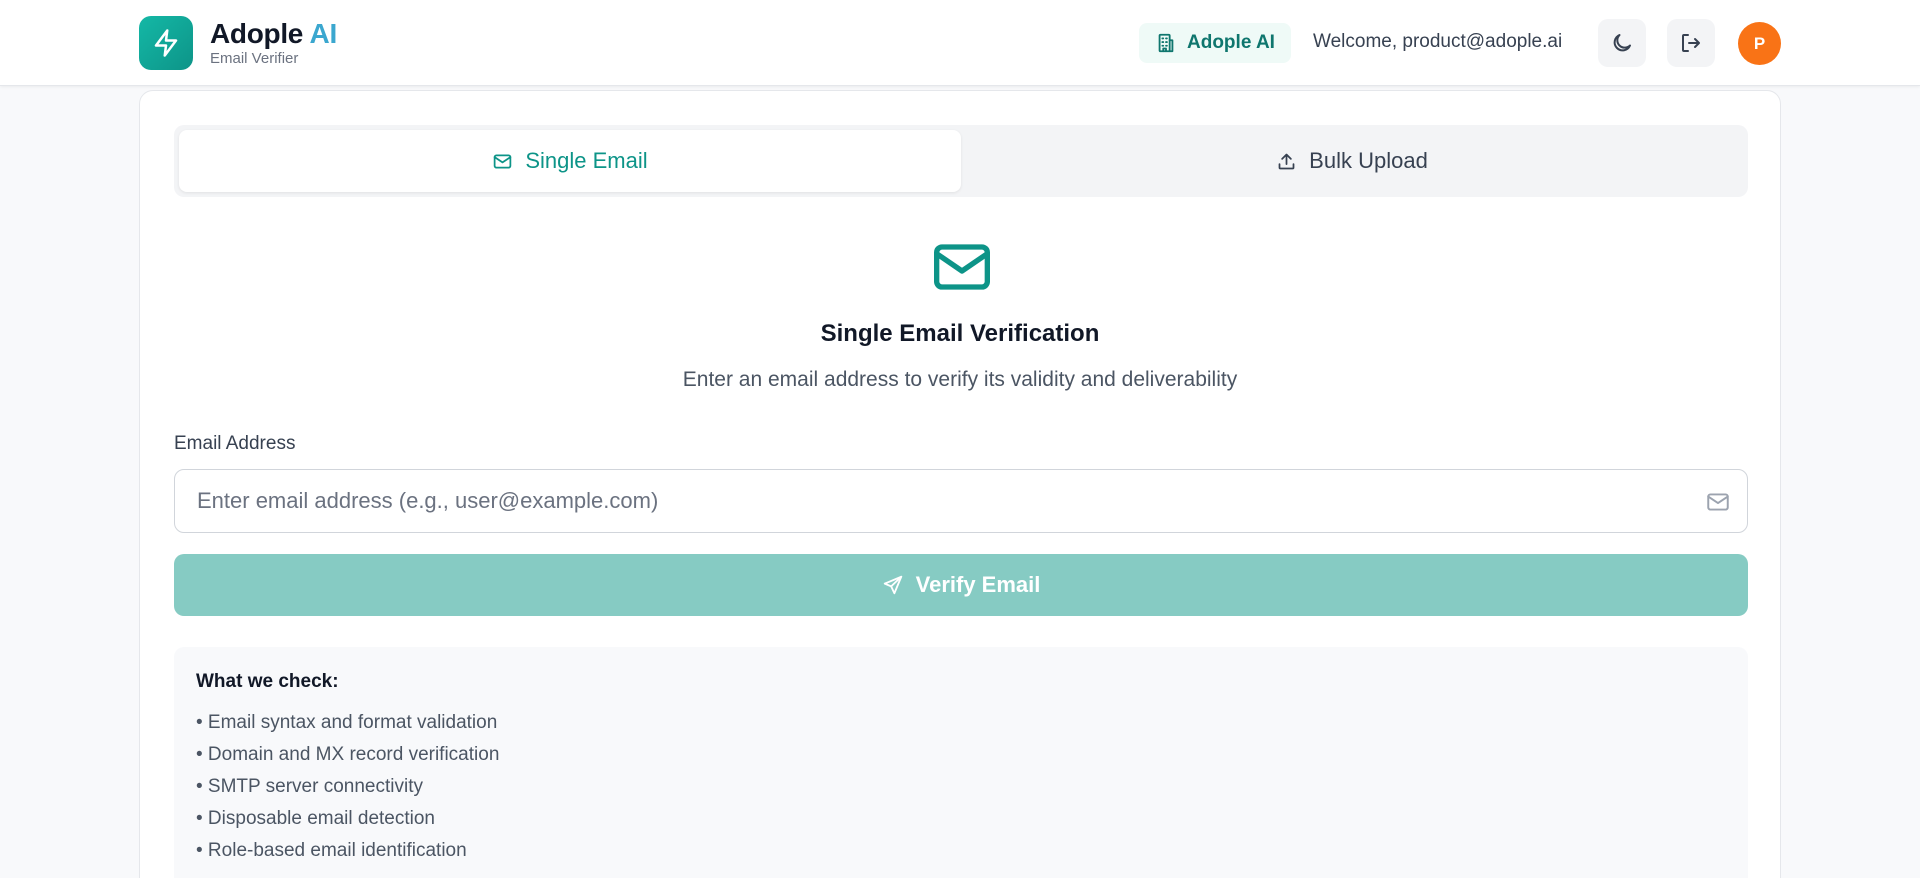 Image resolution: width=1920 pixels, height=878 pixels. I want to click on brand-title: Adople AI, so click(273, 34).